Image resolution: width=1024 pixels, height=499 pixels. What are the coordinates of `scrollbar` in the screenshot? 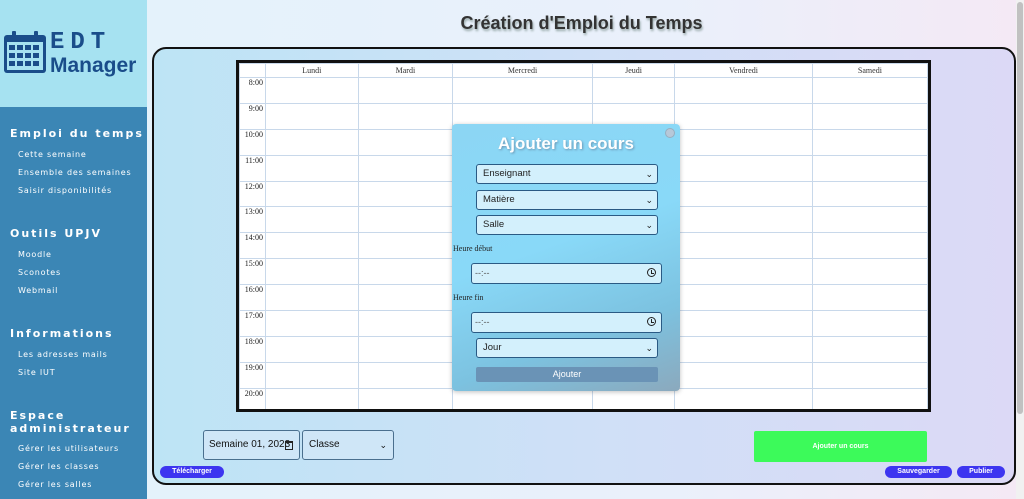 It's located at (1020, 249).